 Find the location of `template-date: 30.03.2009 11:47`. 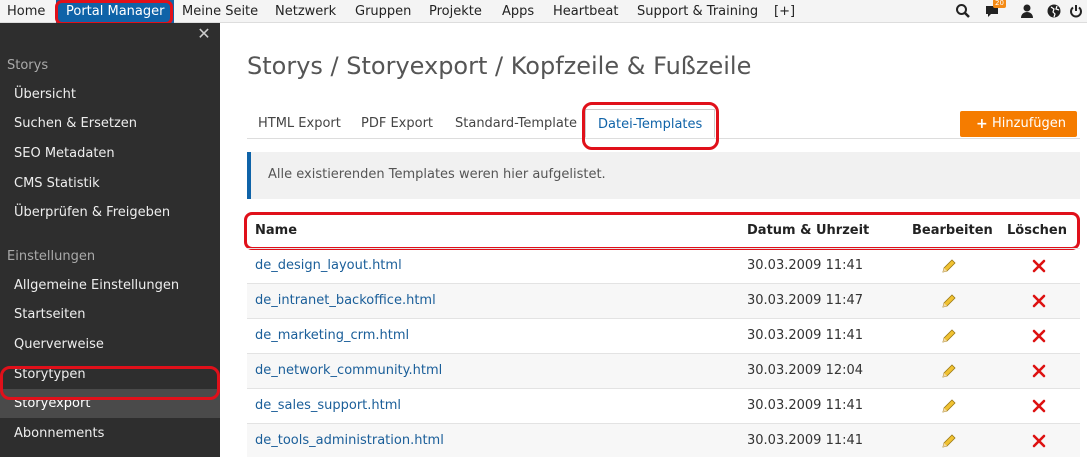

template-date: 30.03.2009 11:47 is located at coordinates (805, 300).